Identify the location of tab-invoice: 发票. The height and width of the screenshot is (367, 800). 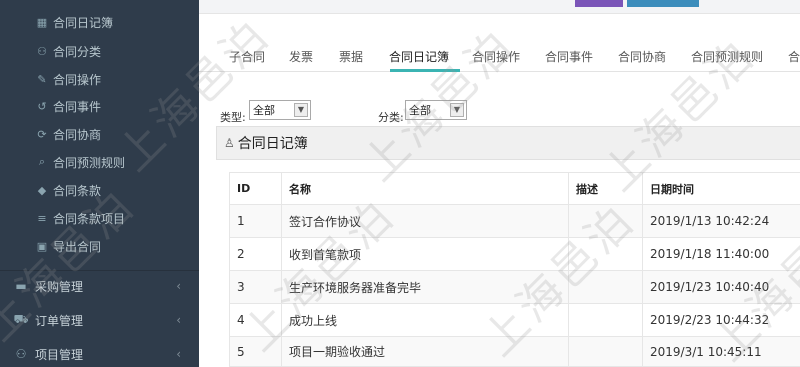
(301, 56).